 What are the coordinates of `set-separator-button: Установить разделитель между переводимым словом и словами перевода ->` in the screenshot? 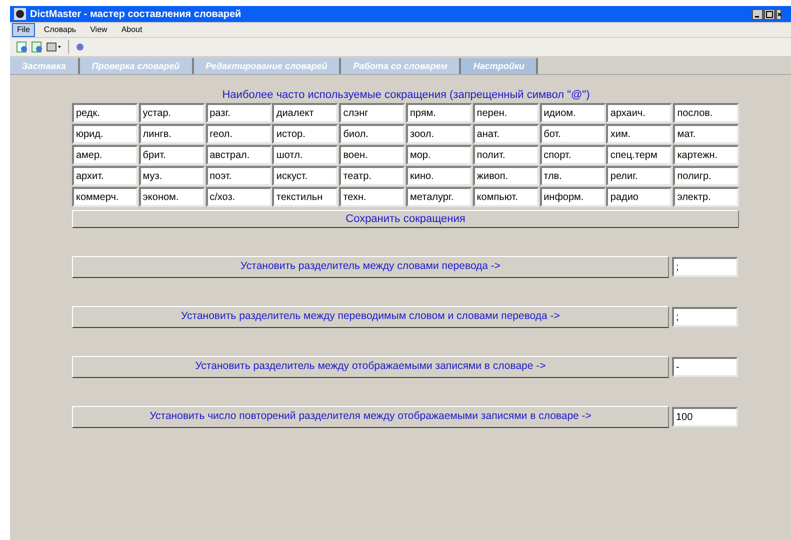 It's located at (370, 317).